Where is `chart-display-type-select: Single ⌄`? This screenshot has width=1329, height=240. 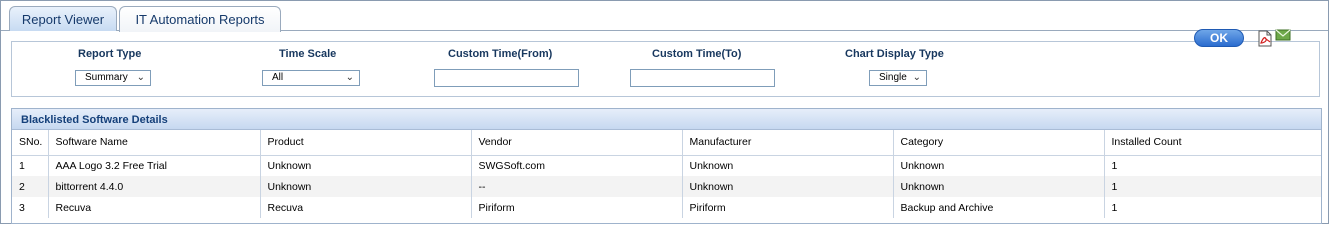
chart-display-type-select: Single ⌄ is located at coordinates (898, 78).